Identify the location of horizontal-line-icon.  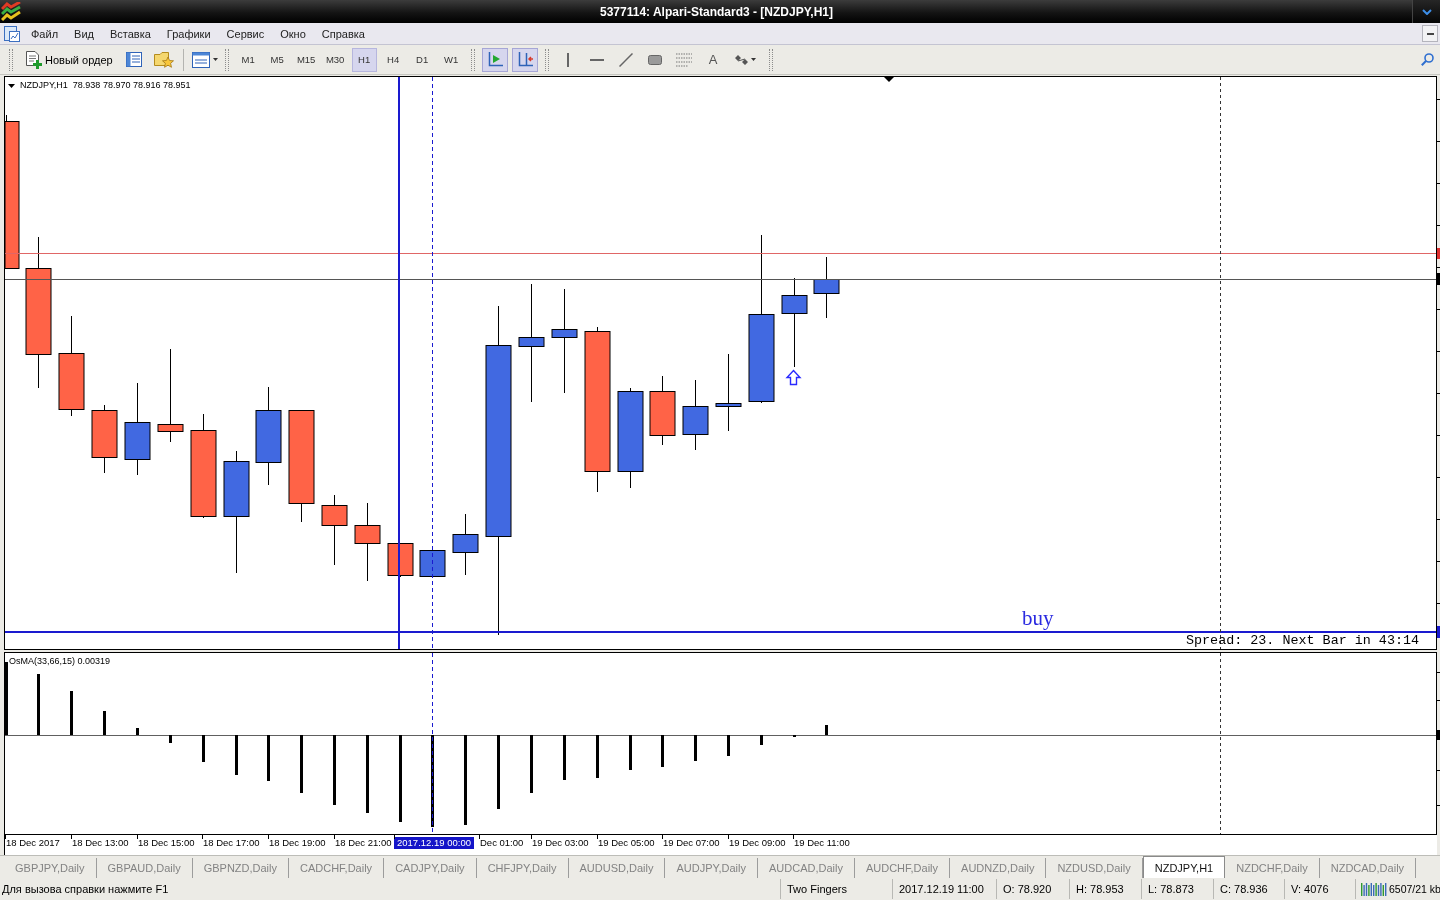
(597, 59).